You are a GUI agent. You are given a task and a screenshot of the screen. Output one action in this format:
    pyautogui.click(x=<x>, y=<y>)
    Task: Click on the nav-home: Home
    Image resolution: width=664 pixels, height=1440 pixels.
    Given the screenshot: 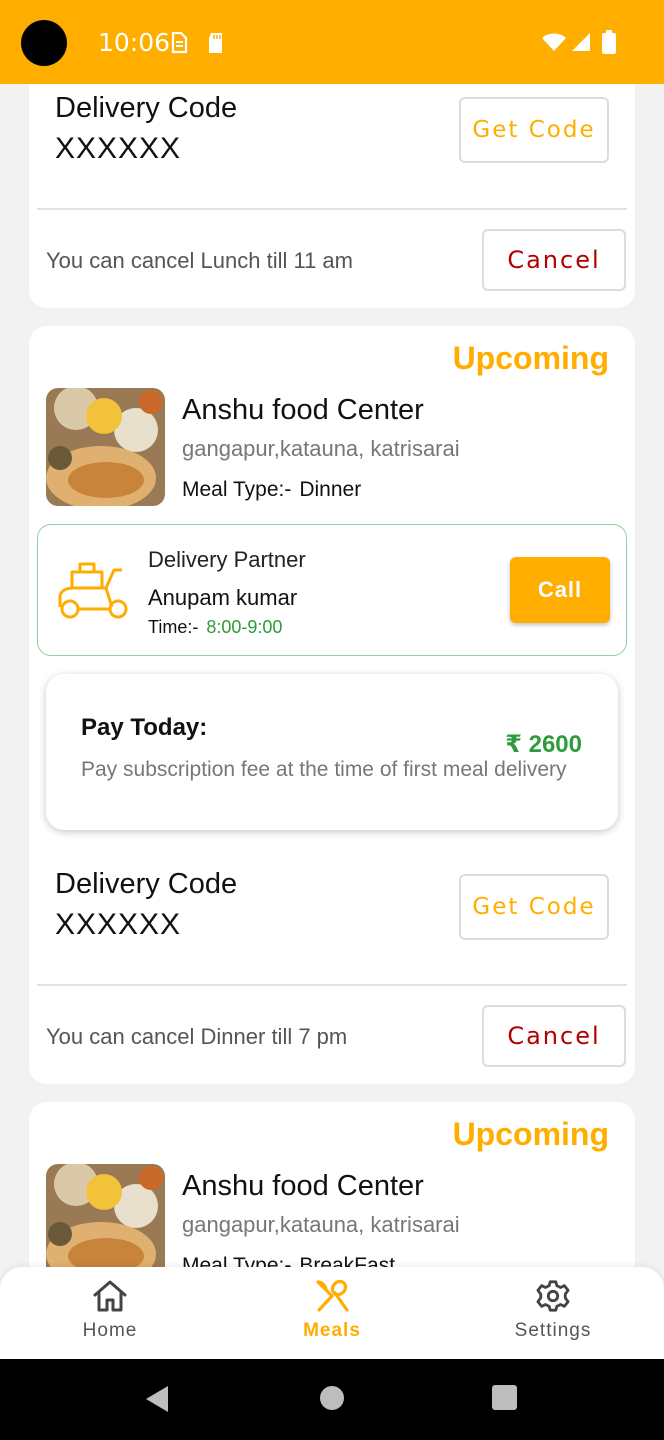 What is the action you would take?
    pyautogui.click(x=110, y=1310)
    